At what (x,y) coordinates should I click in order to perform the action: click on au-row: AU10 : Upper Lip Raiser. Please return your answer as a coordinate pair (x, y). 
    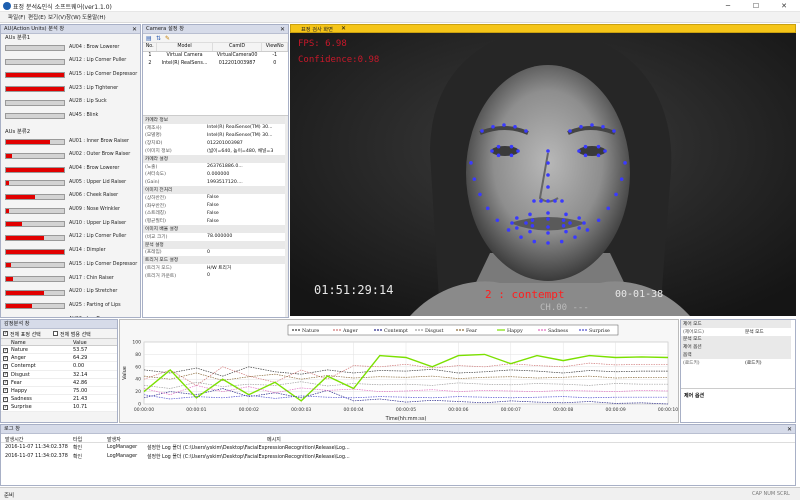
    Looking at the image, I should click on (70, 225).